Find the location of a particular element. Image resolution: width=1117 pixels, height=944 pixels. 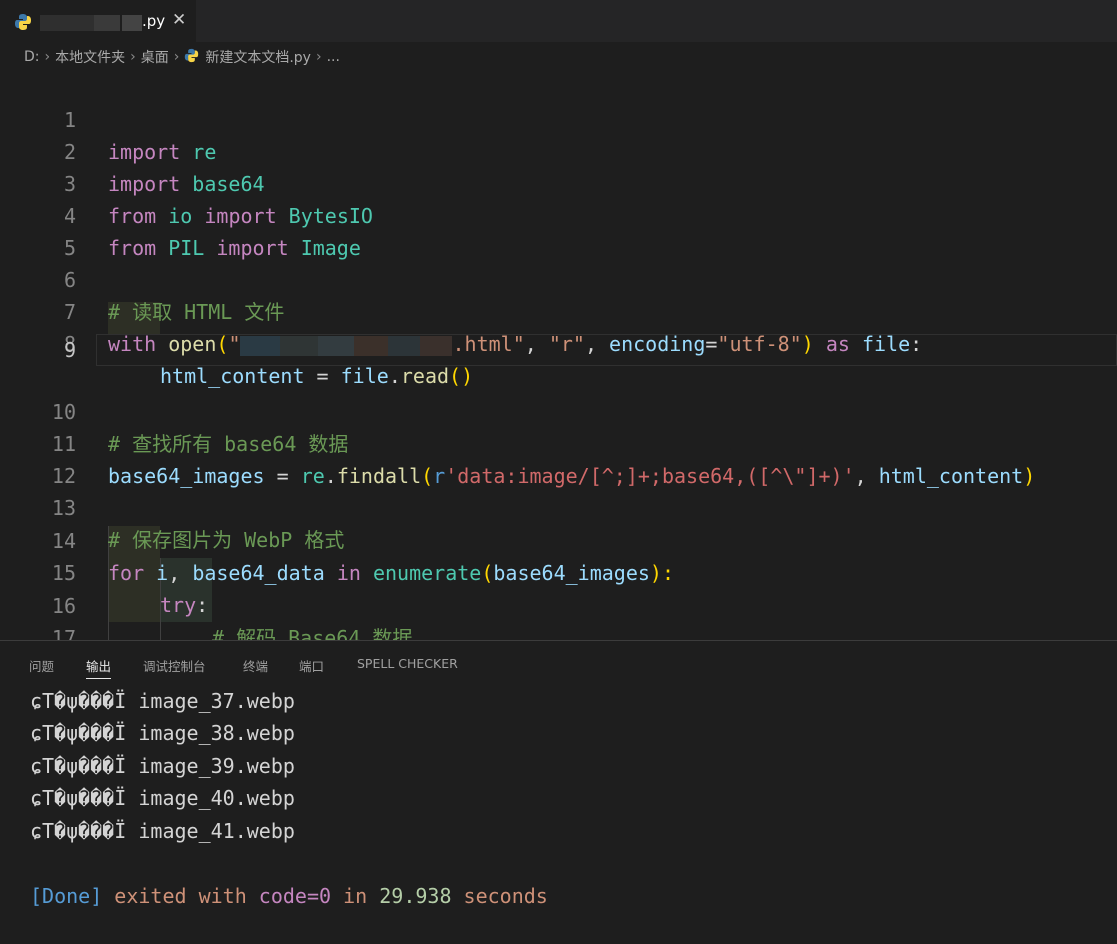

code-line: 10 # 查找所有 base64 数据 is located at coordinates (558, 410).